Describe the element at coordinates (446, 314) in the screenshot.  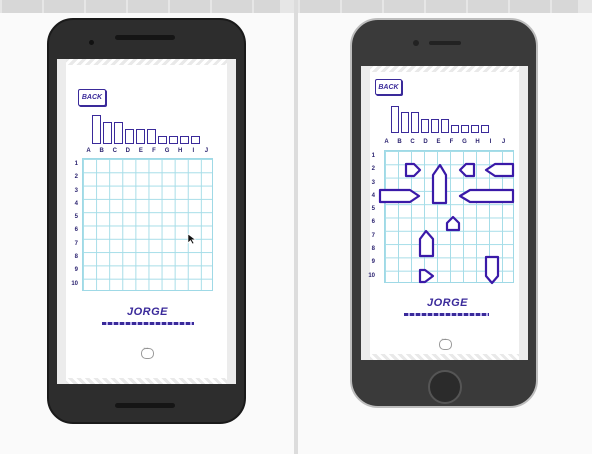
I see `player-name-underline` at that location.